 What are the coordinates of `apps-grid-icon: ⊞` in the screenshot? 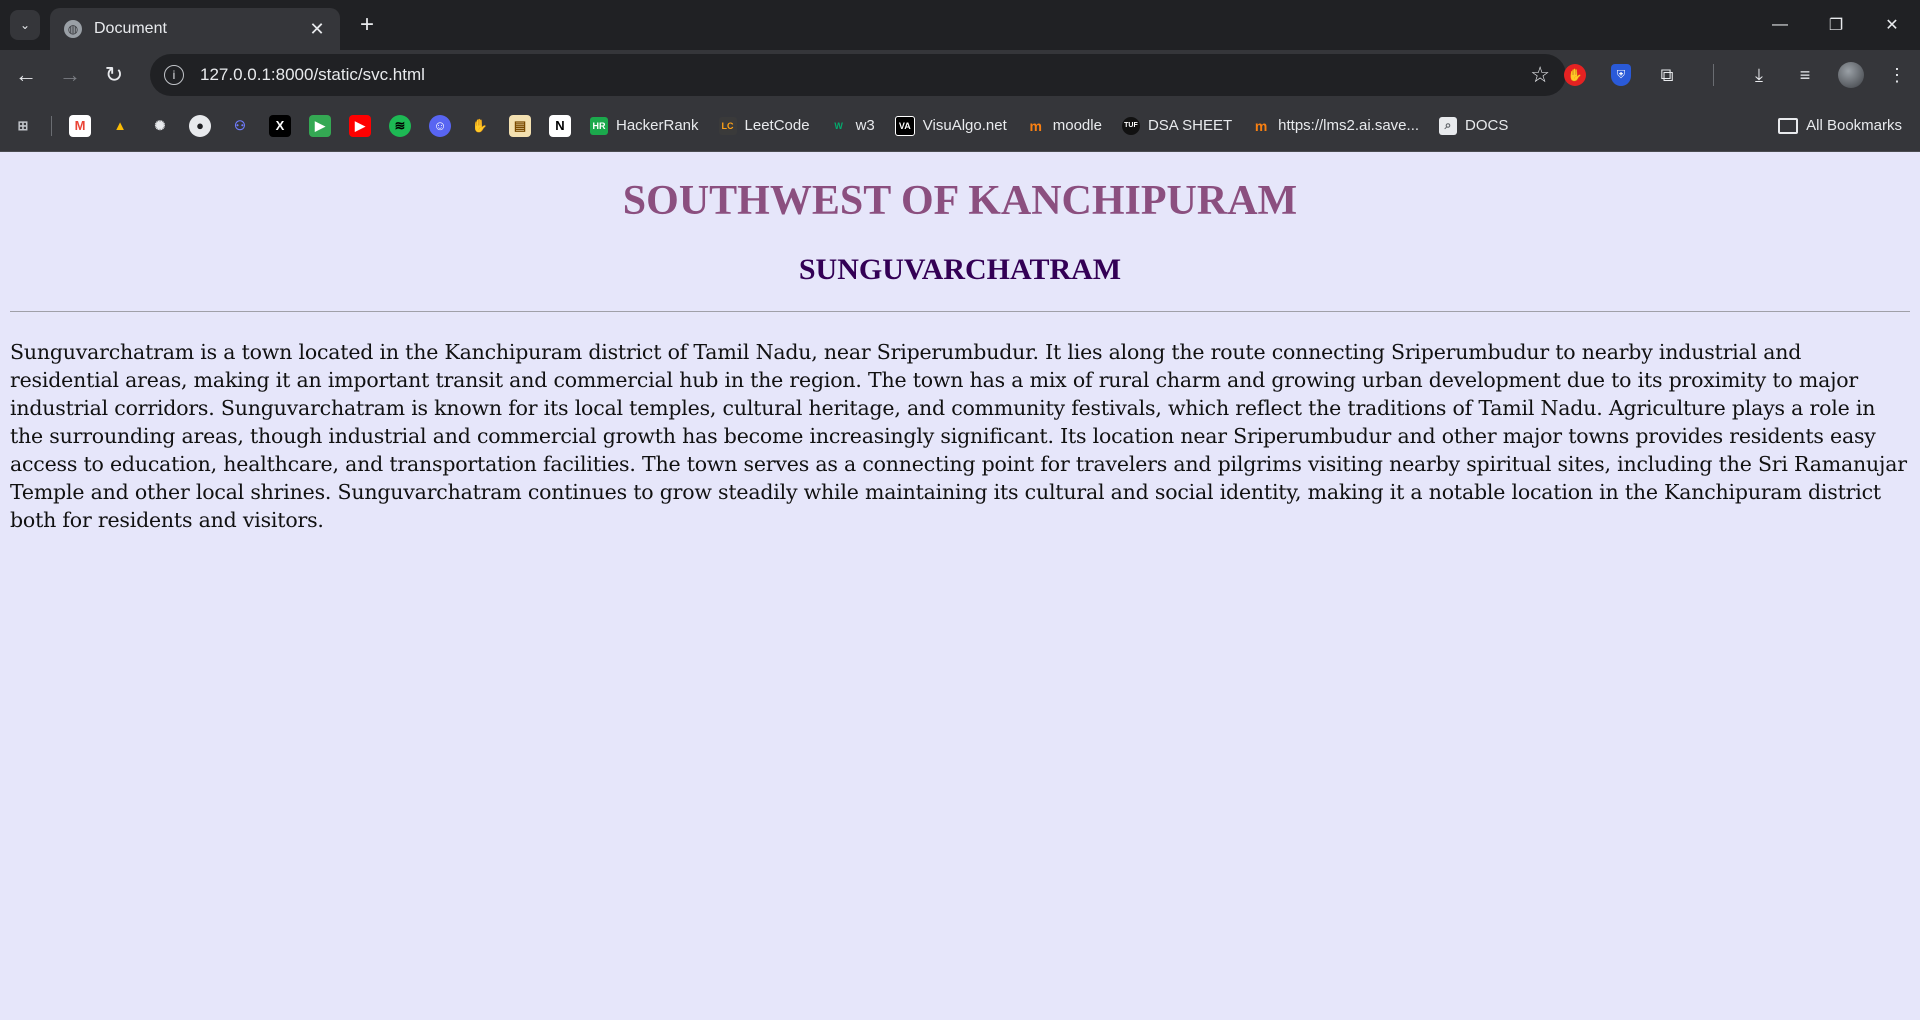 It's located at (23, 126).